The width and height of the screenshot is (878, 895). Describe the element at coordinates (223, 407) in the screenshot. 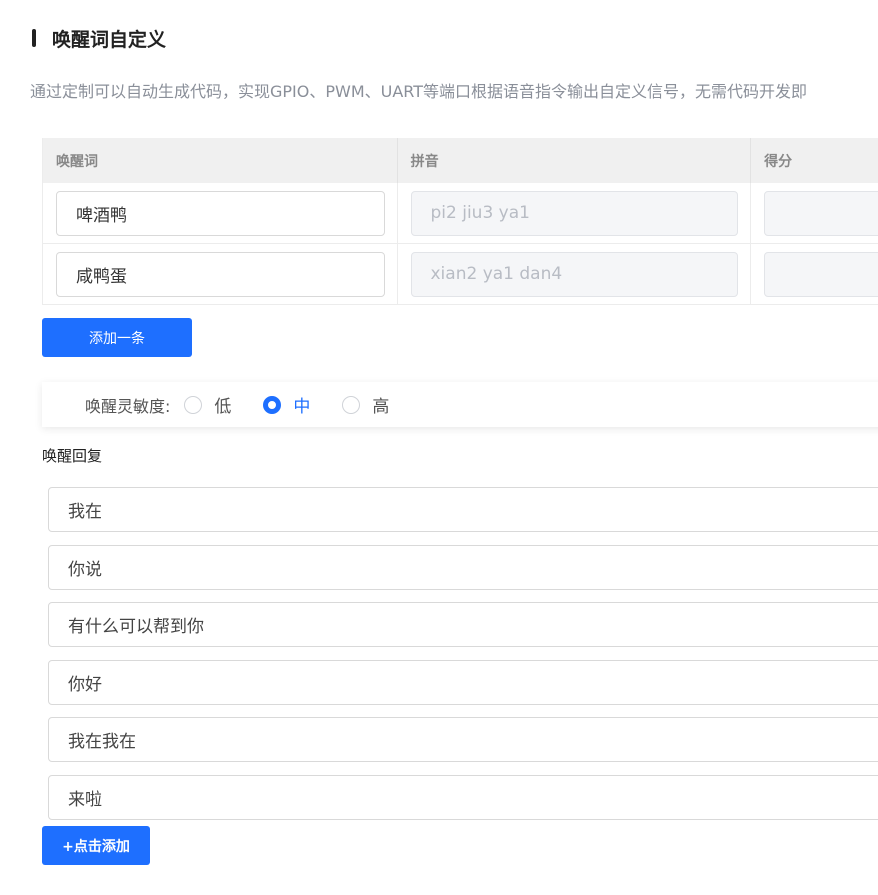

I see `radio-label: 低` at that location.